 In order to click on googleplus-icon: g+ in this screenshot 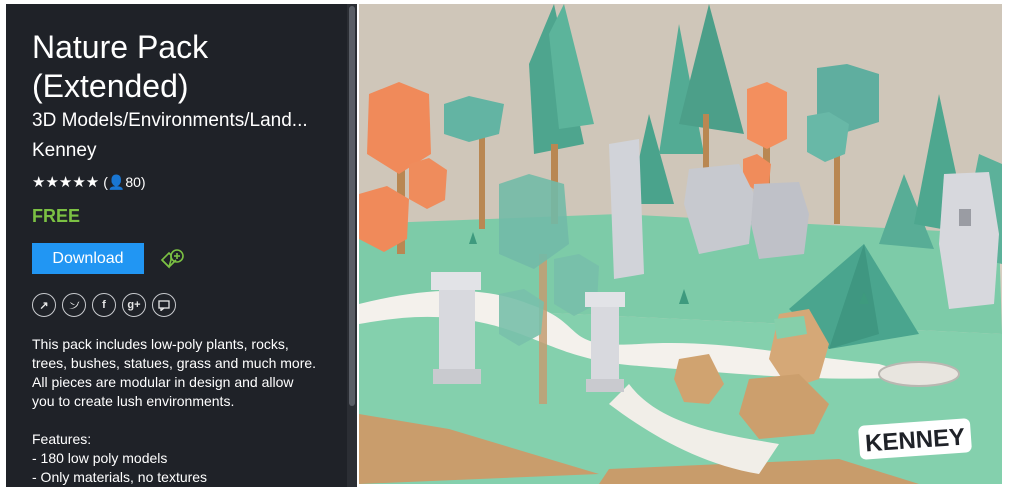, I will do `click(134, 305)`.